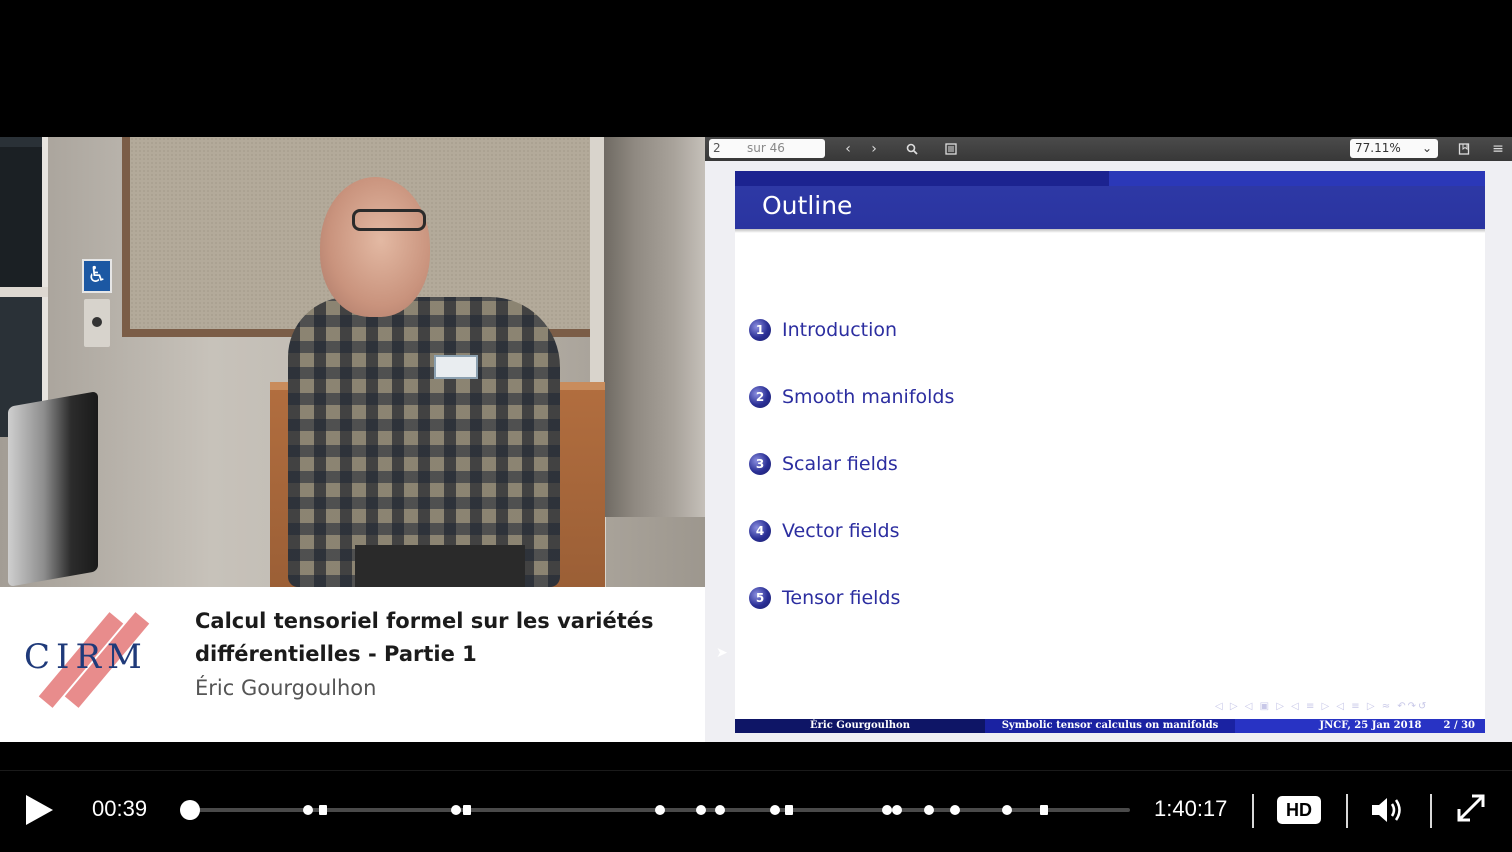 The width and height of the screenshot is (1512, 852). I want to click on volume-icon, so click(1386, 810).